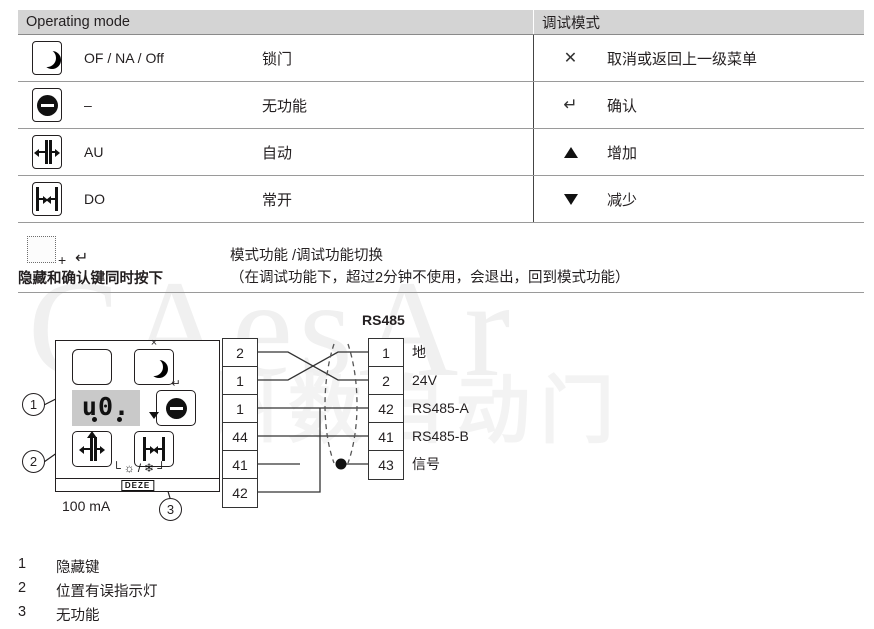  Describe the element at coordinates (419, 352) in the screenshot. I see `signal-label: 地` at that location.